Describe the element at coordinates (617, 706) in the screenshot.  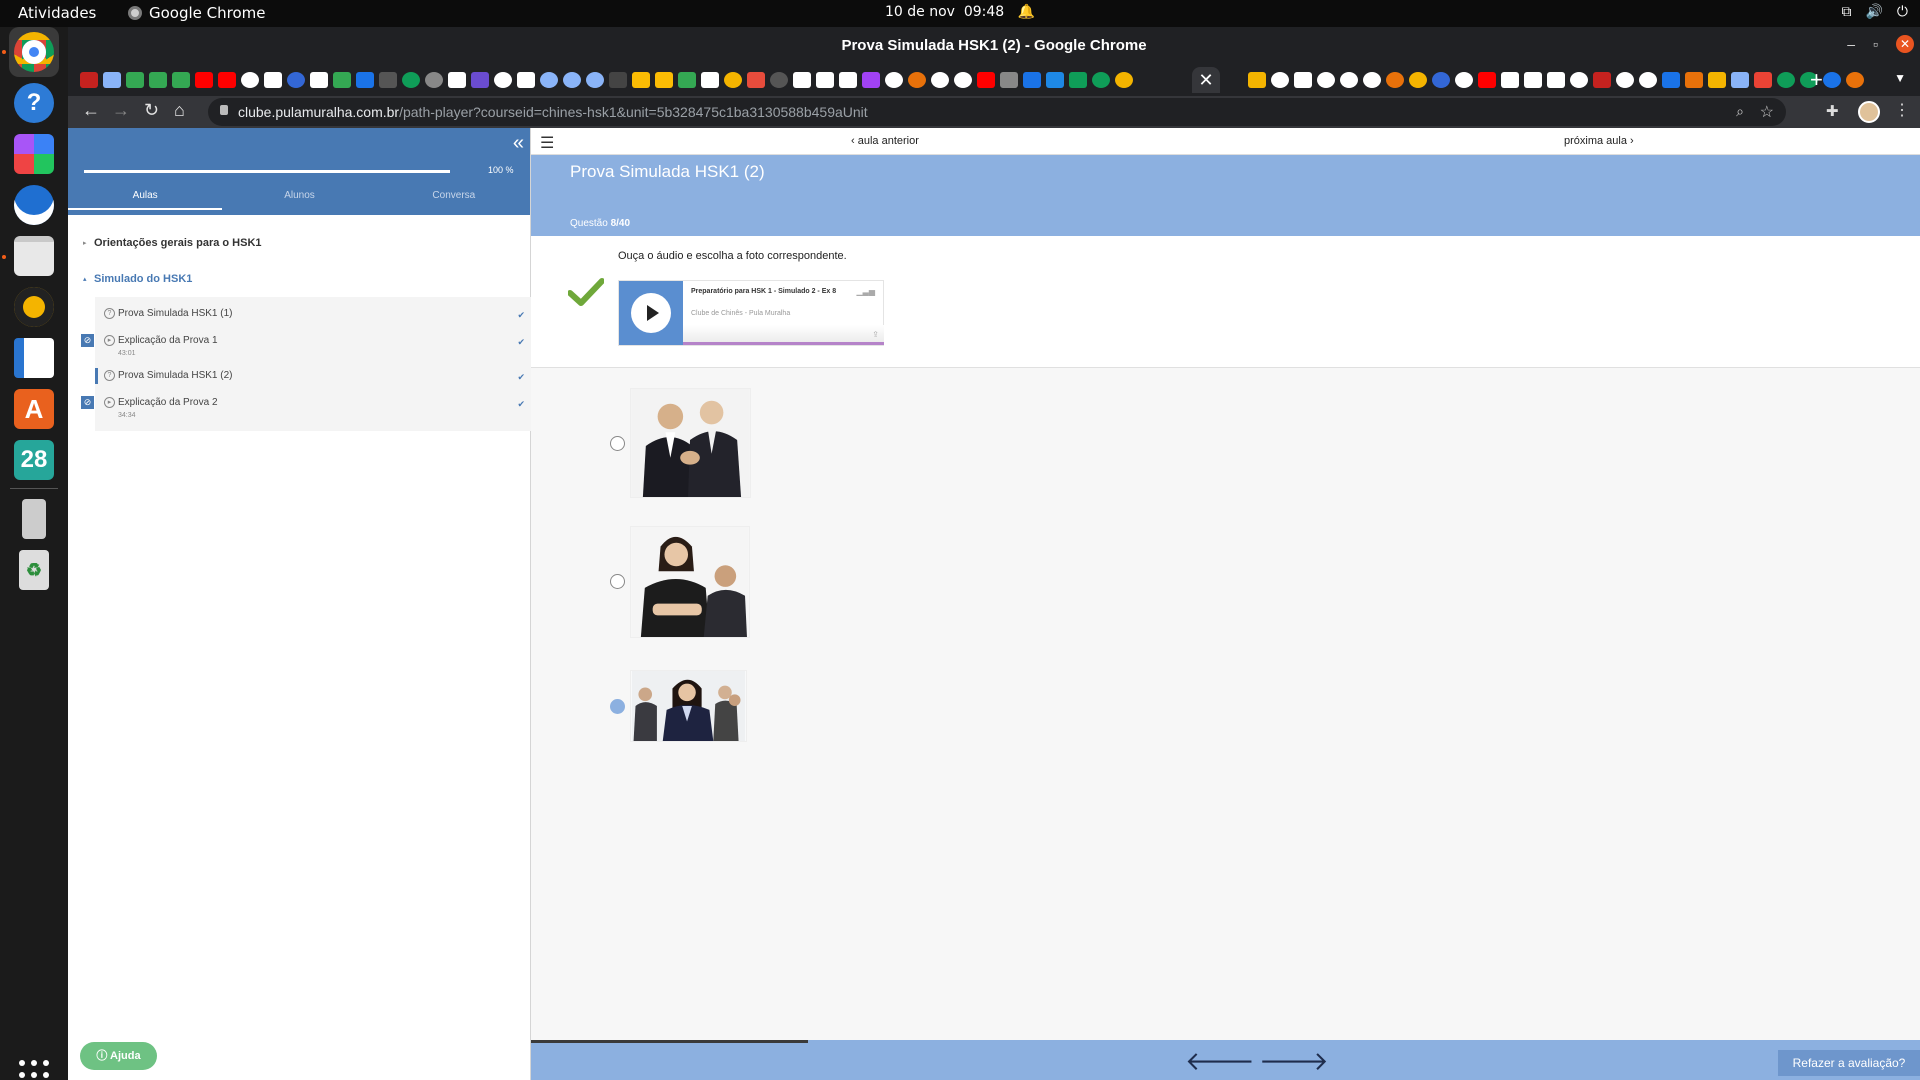
I see `answer-radio-selected` at that location.